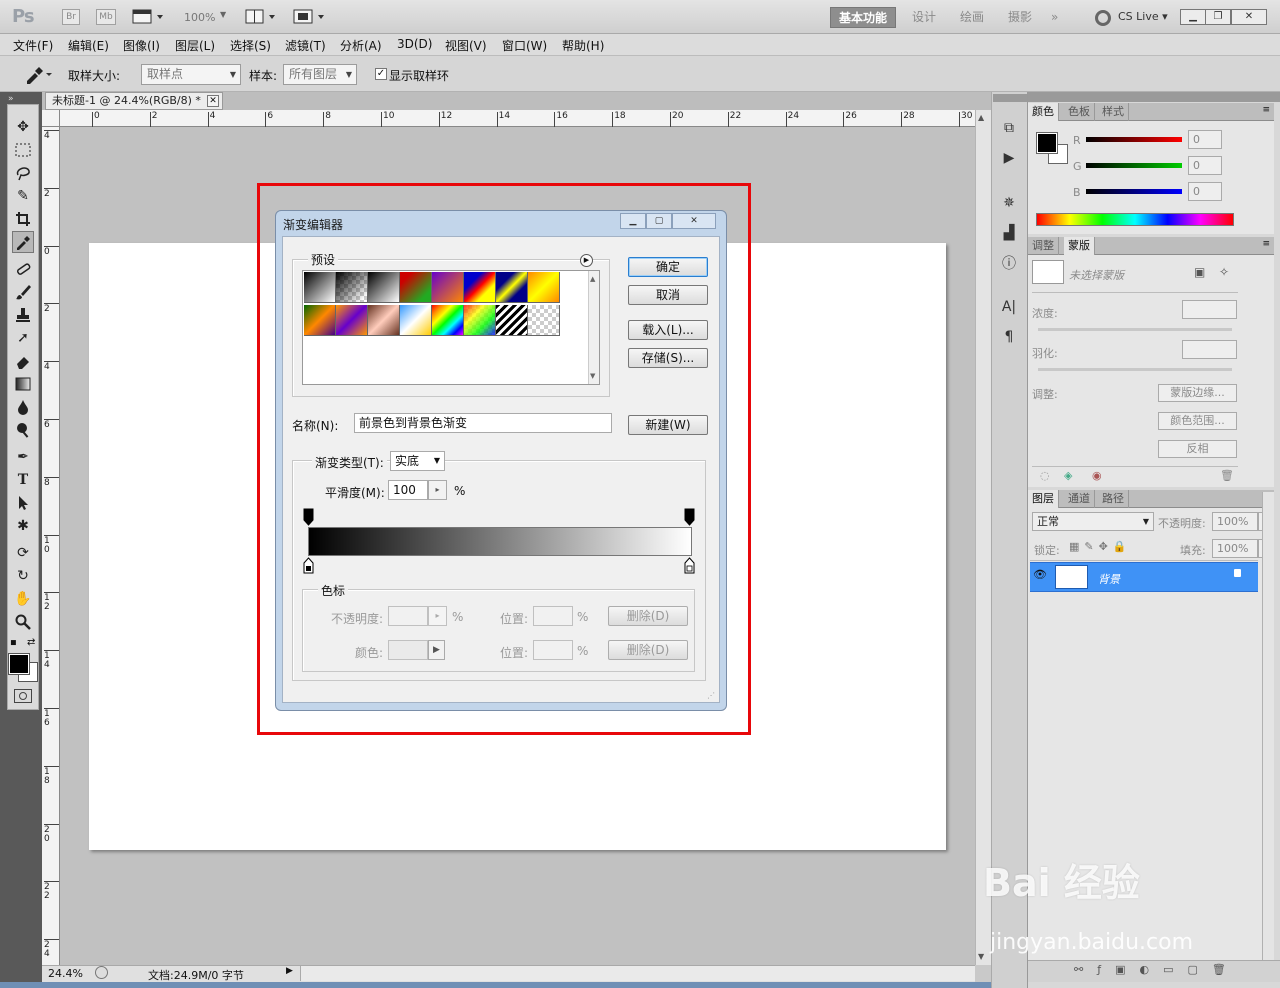  I want to click on bridge-button: Br, so click(71, 17).